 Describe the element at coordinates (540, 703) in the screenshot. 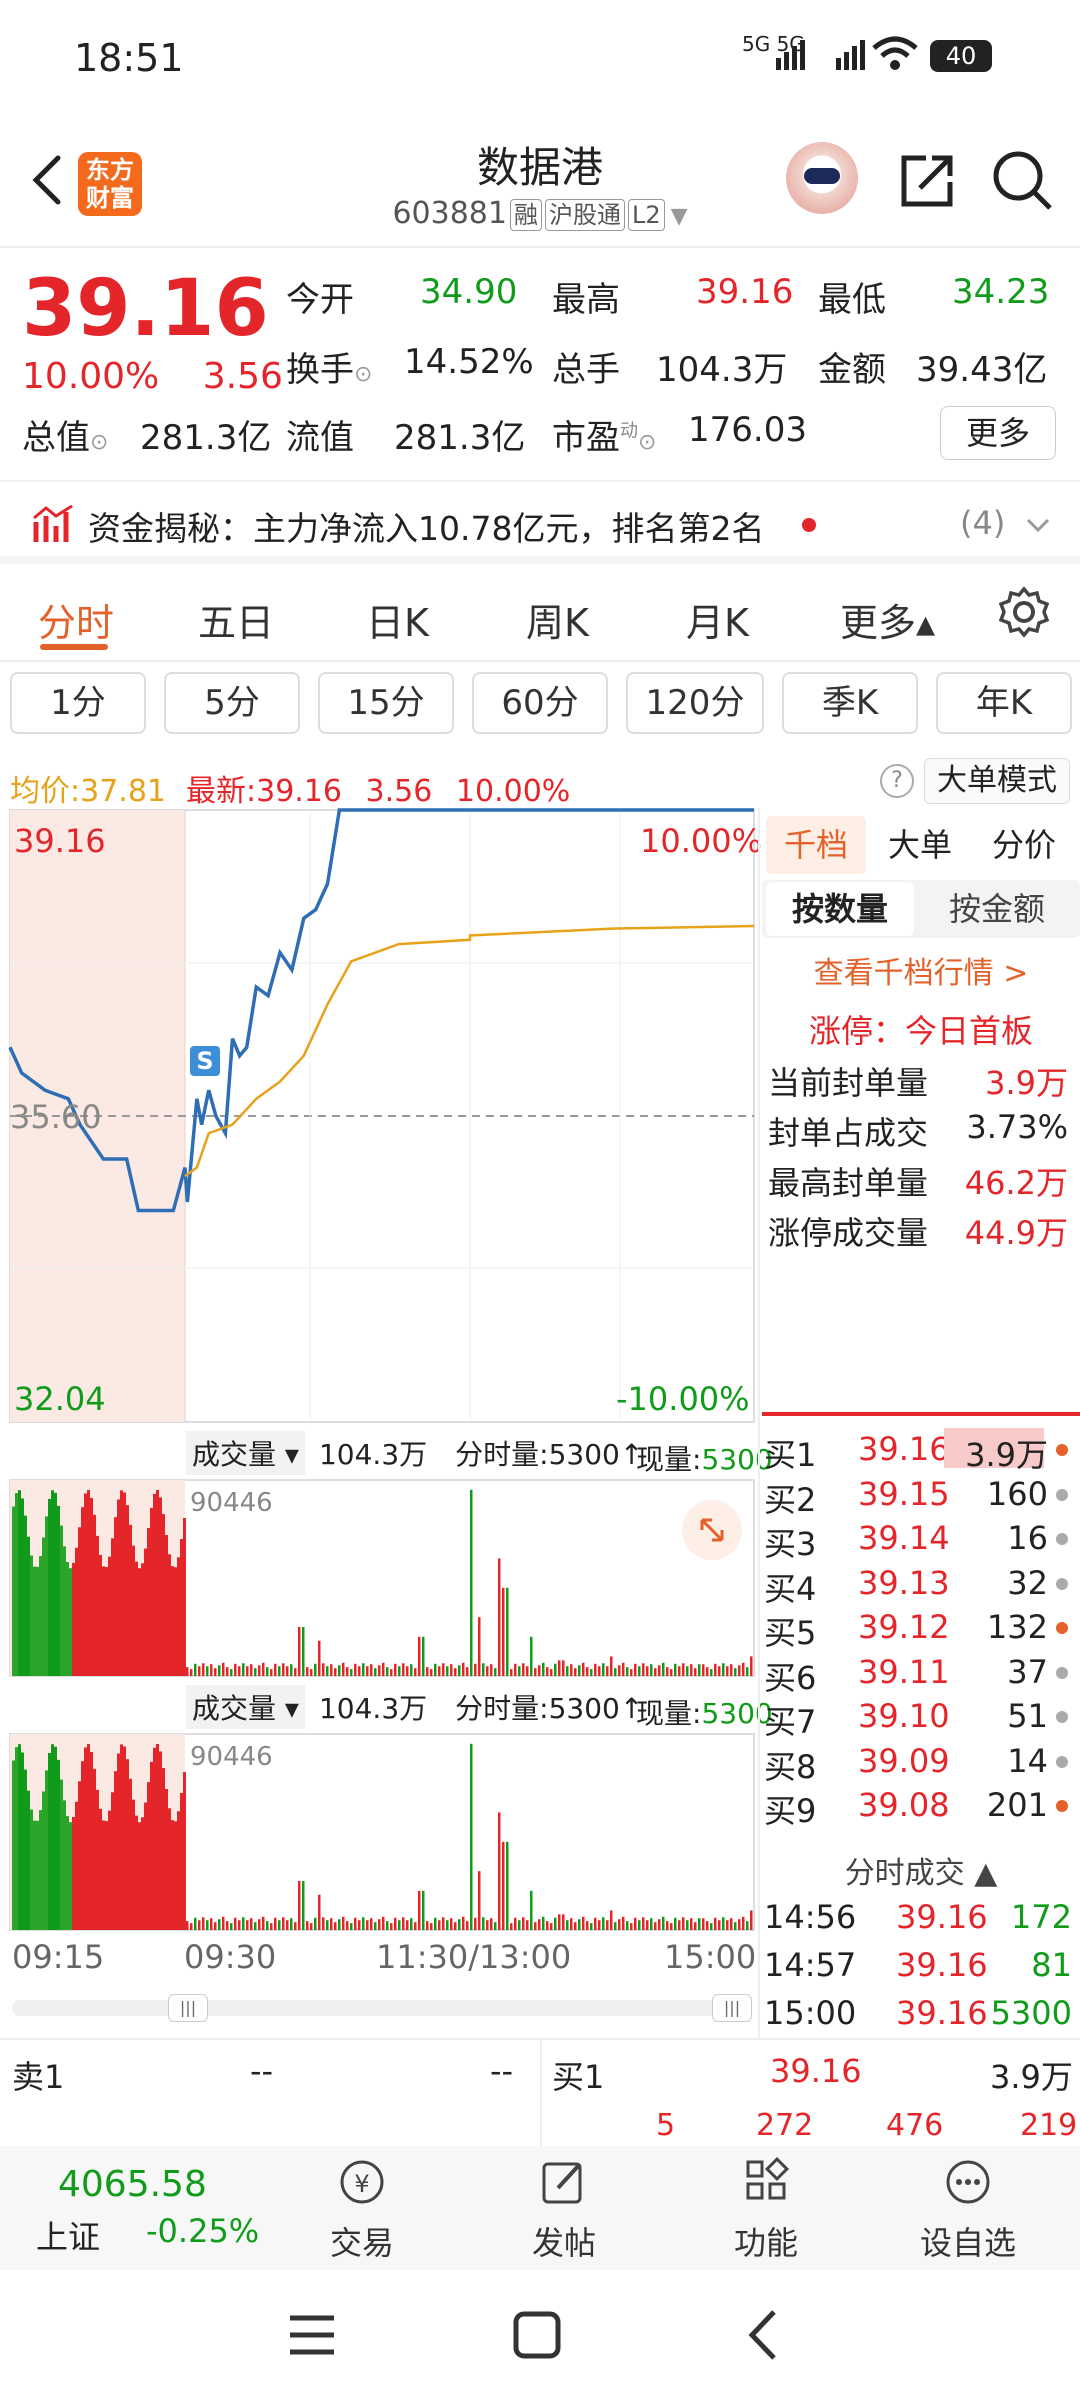

I see `interval-60min: 60分` at that location.